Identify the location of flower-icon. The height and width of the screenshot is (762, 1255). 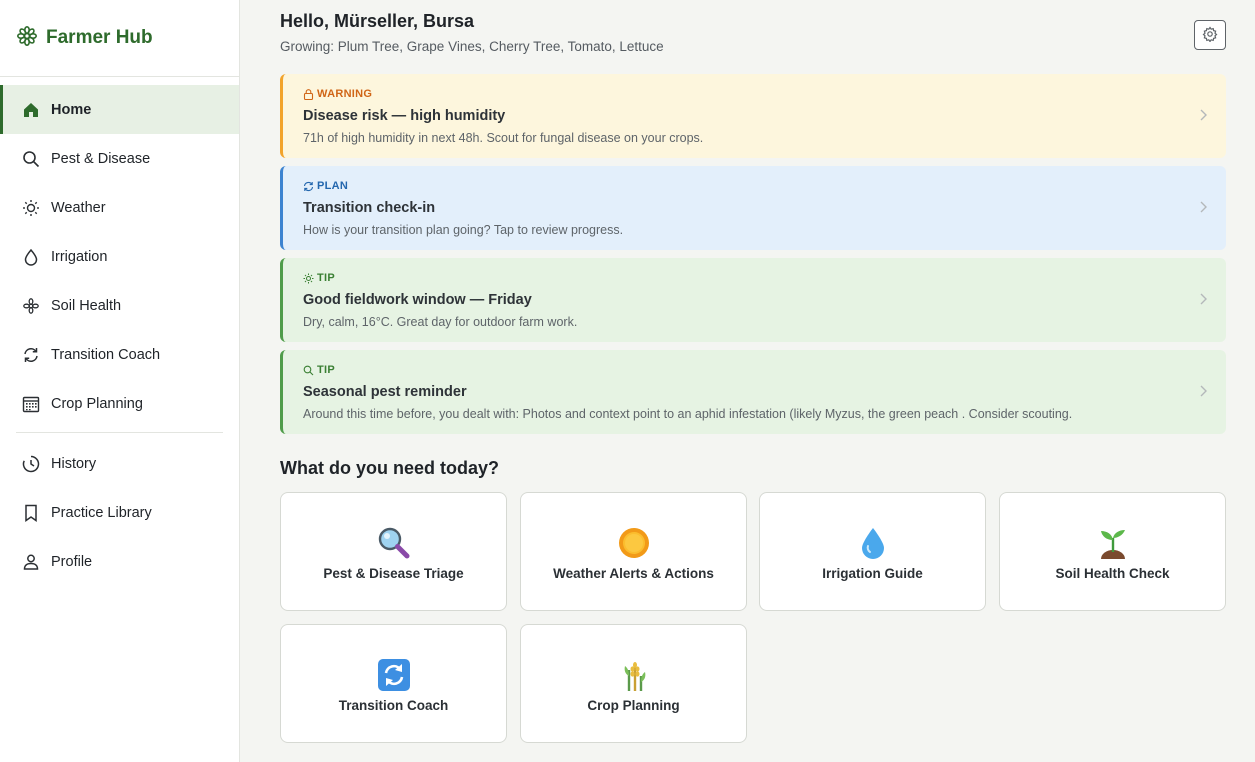
(31, 306).